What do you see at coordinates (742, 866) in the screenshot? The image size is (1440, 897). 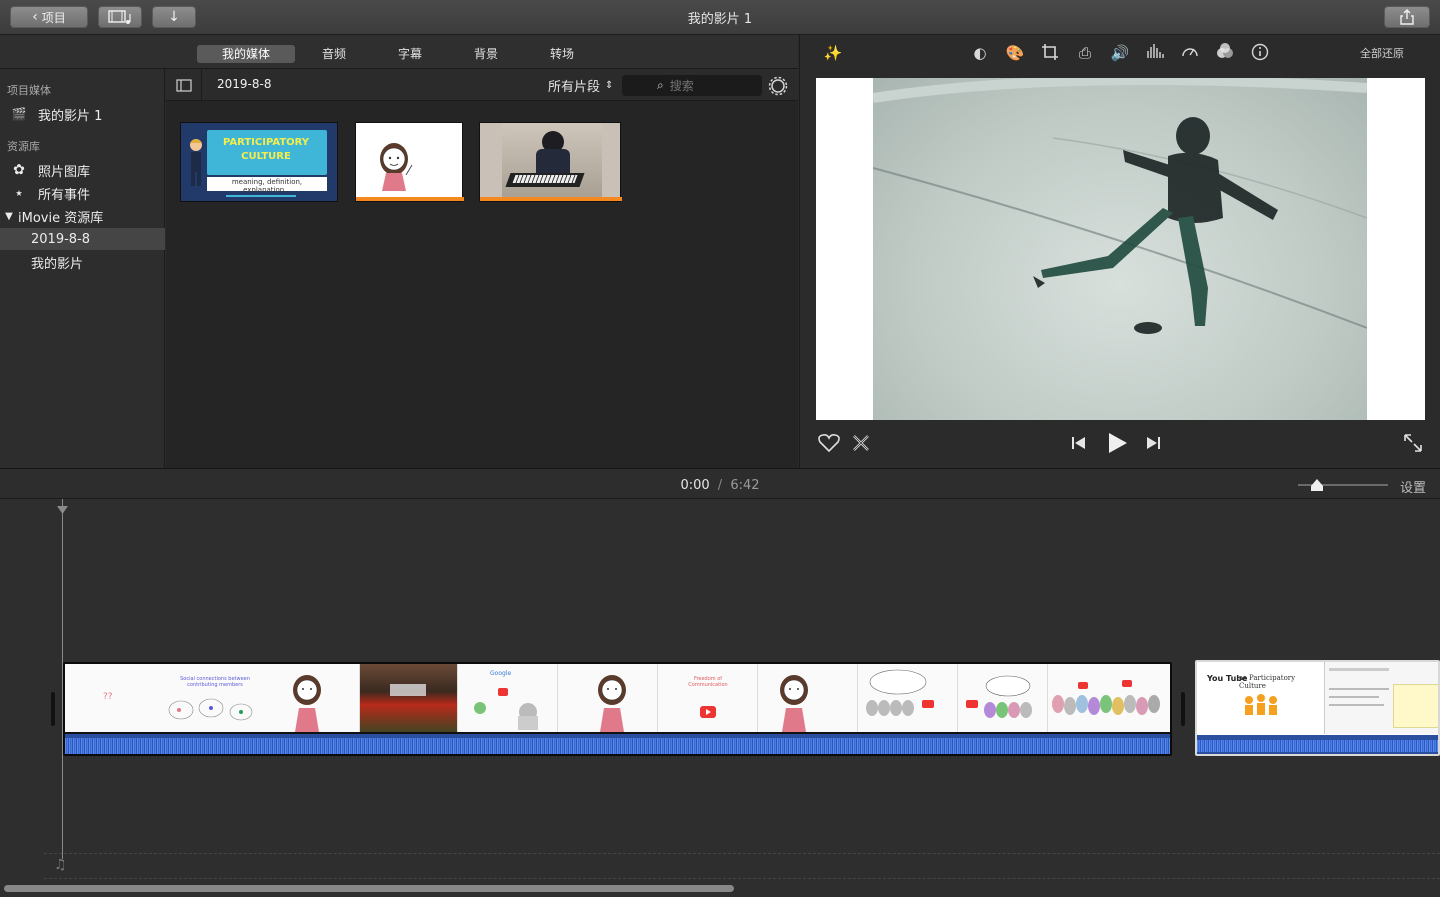 I see `music-well: ♫` at bounding box center [742, 866].